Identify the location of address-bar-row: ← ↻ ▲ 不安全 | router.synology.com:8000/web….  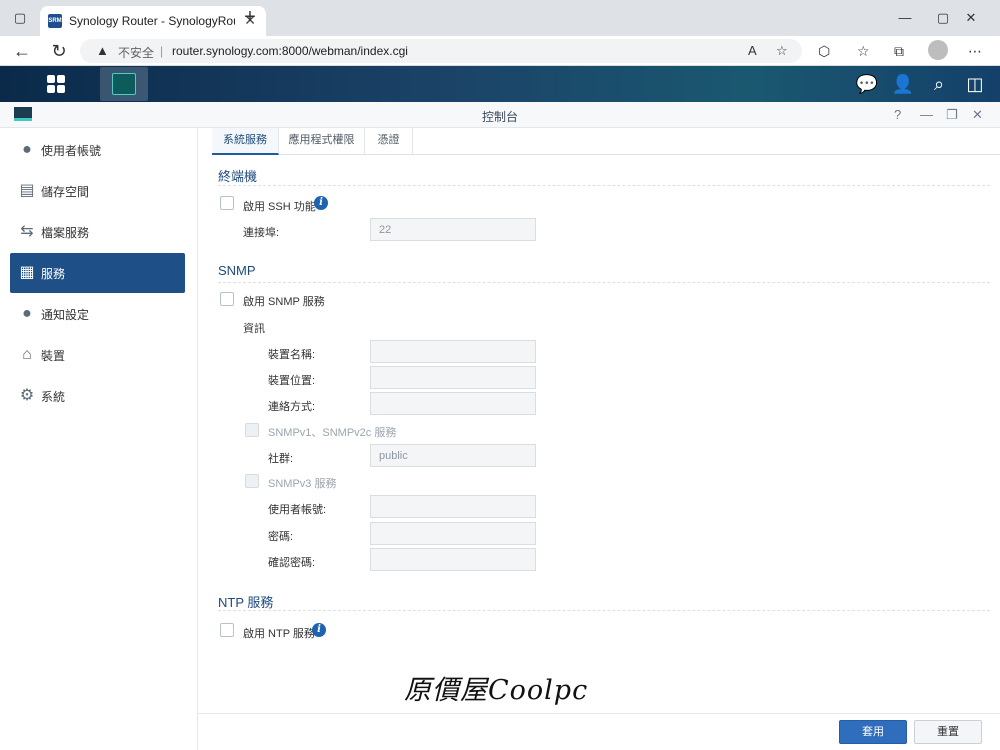
(500, 51).